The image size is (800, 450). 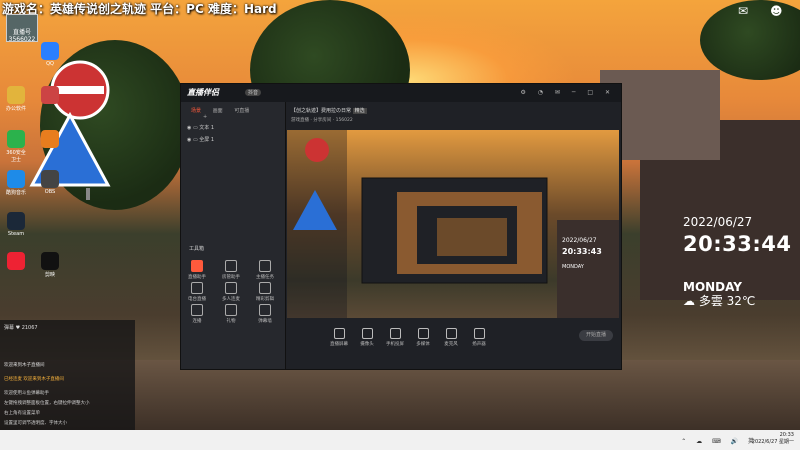 I want to click on tool-highlights: 精彩剪辑, so click(x=265, y=292).